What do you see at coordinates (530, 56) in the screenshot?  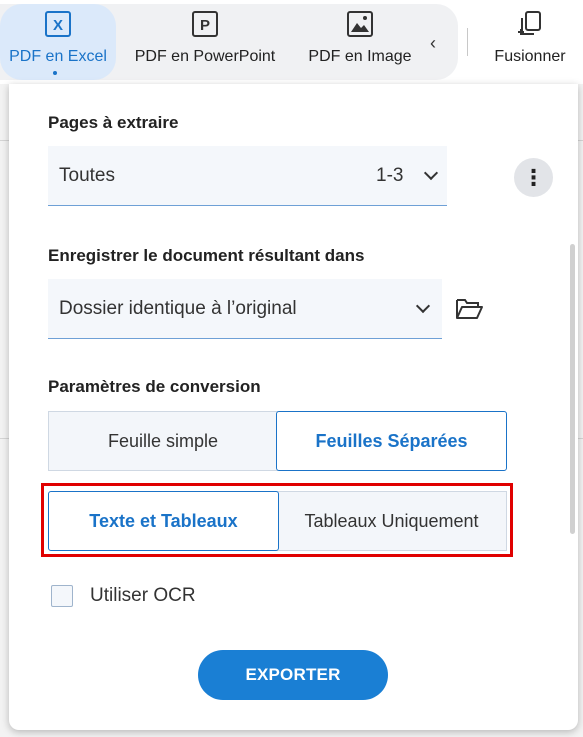 I see `tool-label: Fusionner` at bounding box center [530, 56].